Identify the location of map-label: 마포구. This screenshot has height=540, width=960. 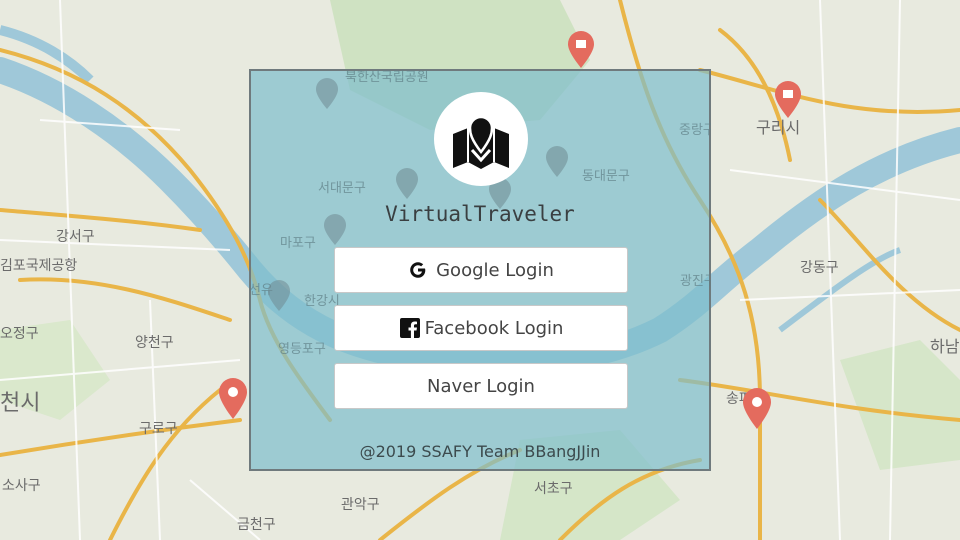
(298, 243).